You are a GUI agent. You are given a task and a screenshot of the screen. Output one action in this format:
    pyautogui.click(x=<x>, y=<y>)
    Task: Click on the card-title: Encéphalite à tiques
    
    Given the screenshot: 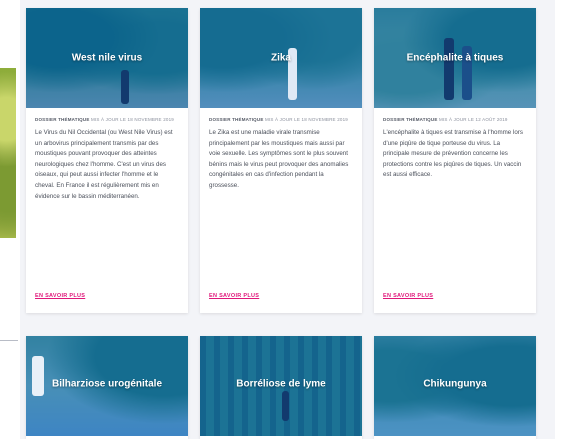 What is the action you would take?
    pyautogui.click(x=455, y=58)
    